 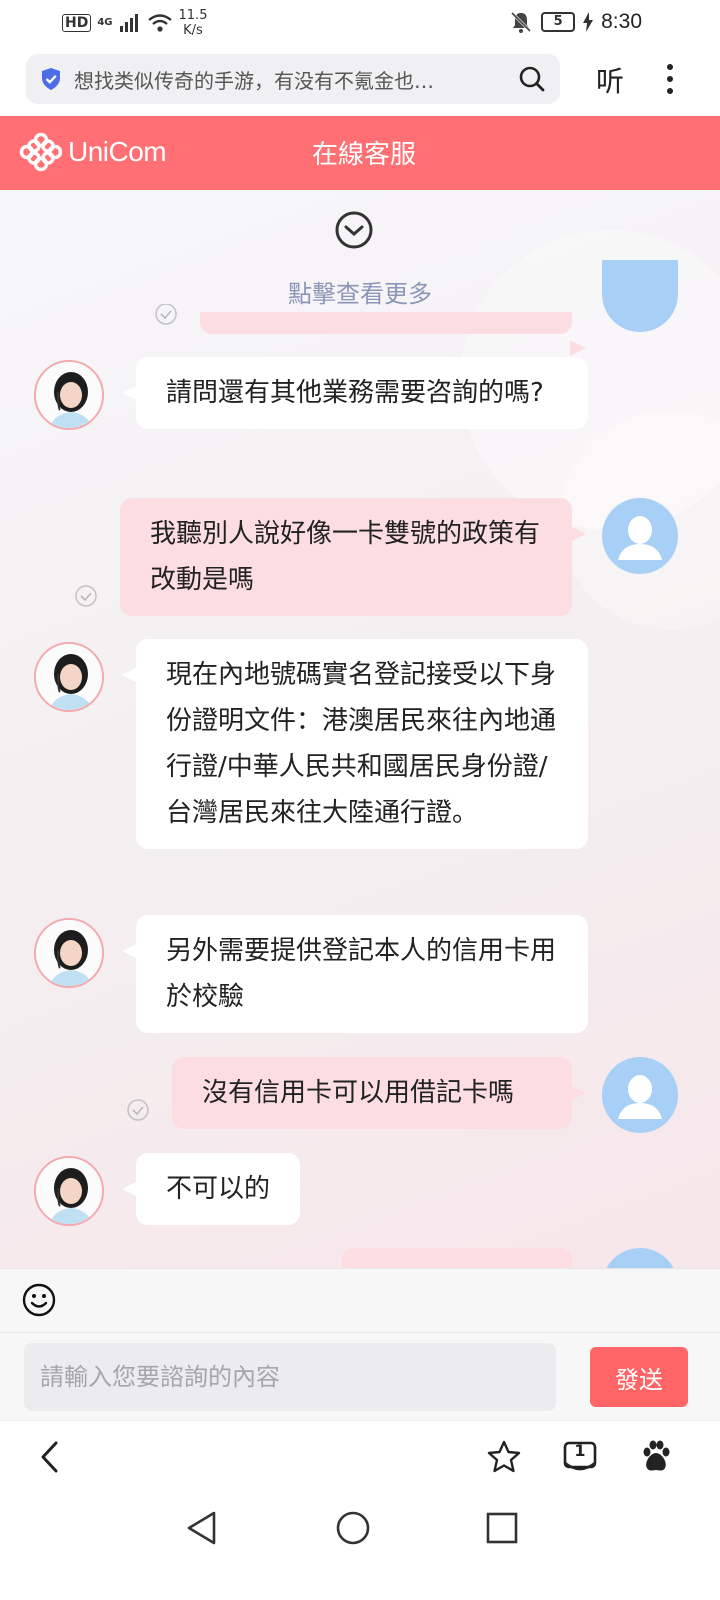 I want to click on system-navigation-bar, so click(x=360, y=1548).